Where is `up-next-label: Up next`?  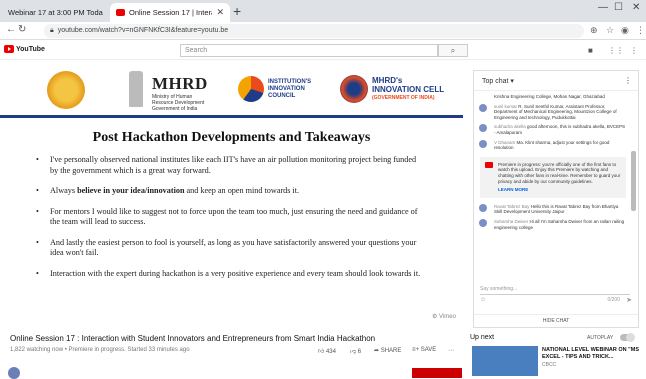
up-next-label: Up next is located at coordinates (482, 337).